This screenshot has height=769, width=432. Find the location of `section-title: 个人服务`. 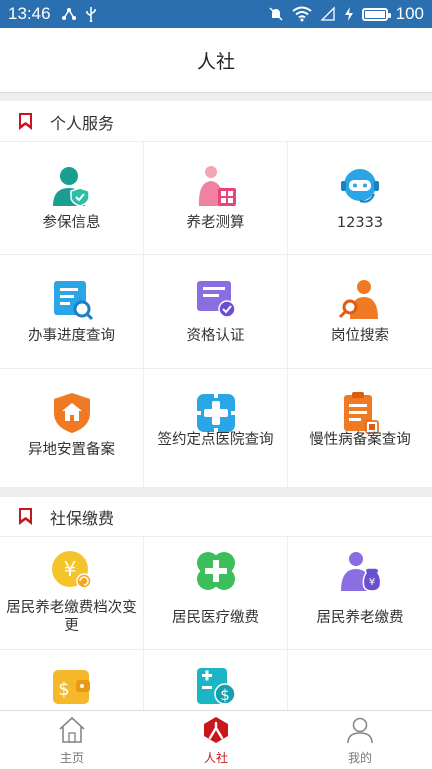

section-title: 个人服务 is located at coordinates (82, 123).